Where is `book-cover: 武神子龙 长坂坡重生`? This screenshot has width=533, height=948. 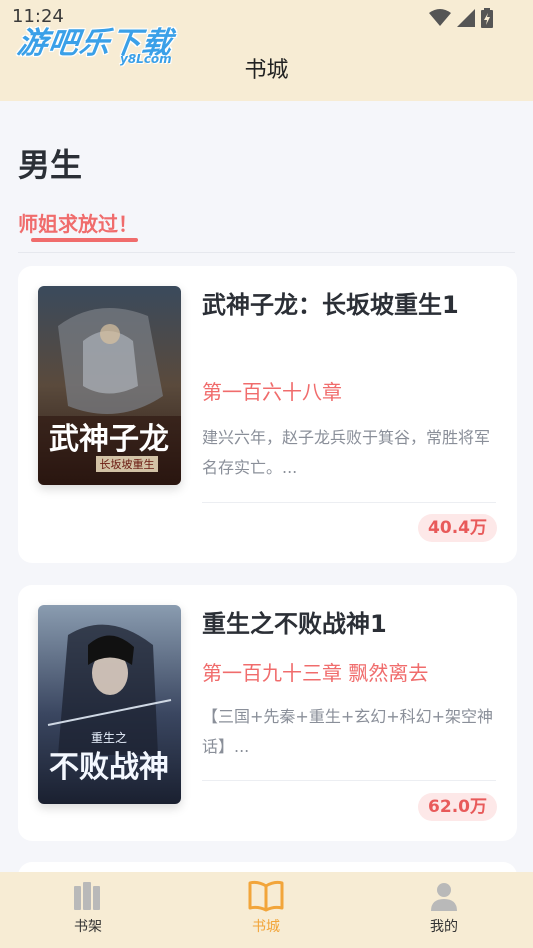
book-cover: 武神子龙 长坂坡重生 is located at coordinates (109, 385).